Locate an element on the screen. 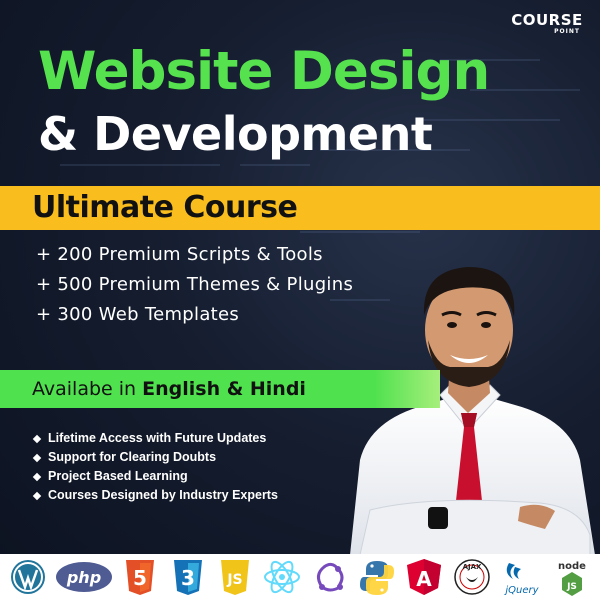 Image resolution: width=600 pixels, height=600 pixels. angular-icon: A is located at coordinates (424, 577).